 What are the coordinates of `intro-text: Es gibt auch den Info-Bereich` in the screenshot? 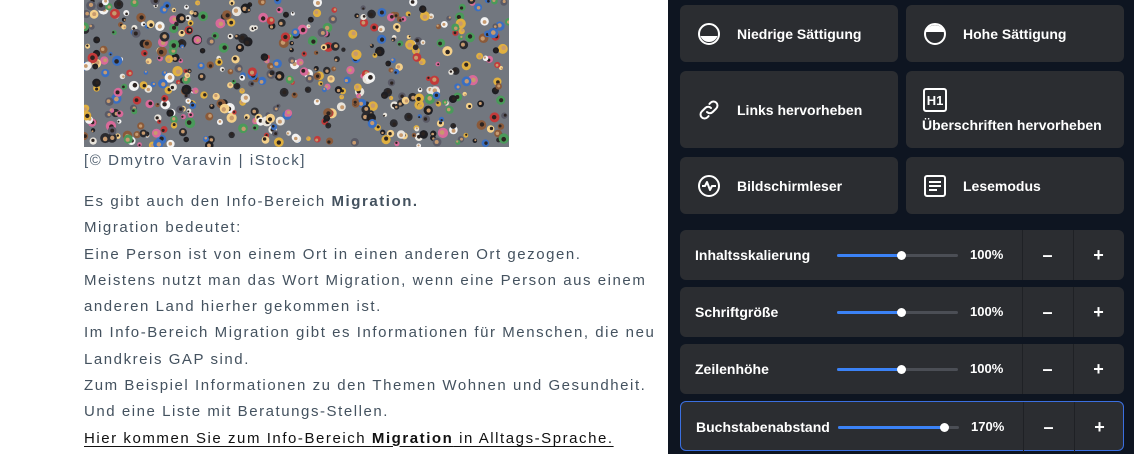 It's located at (208, 201).